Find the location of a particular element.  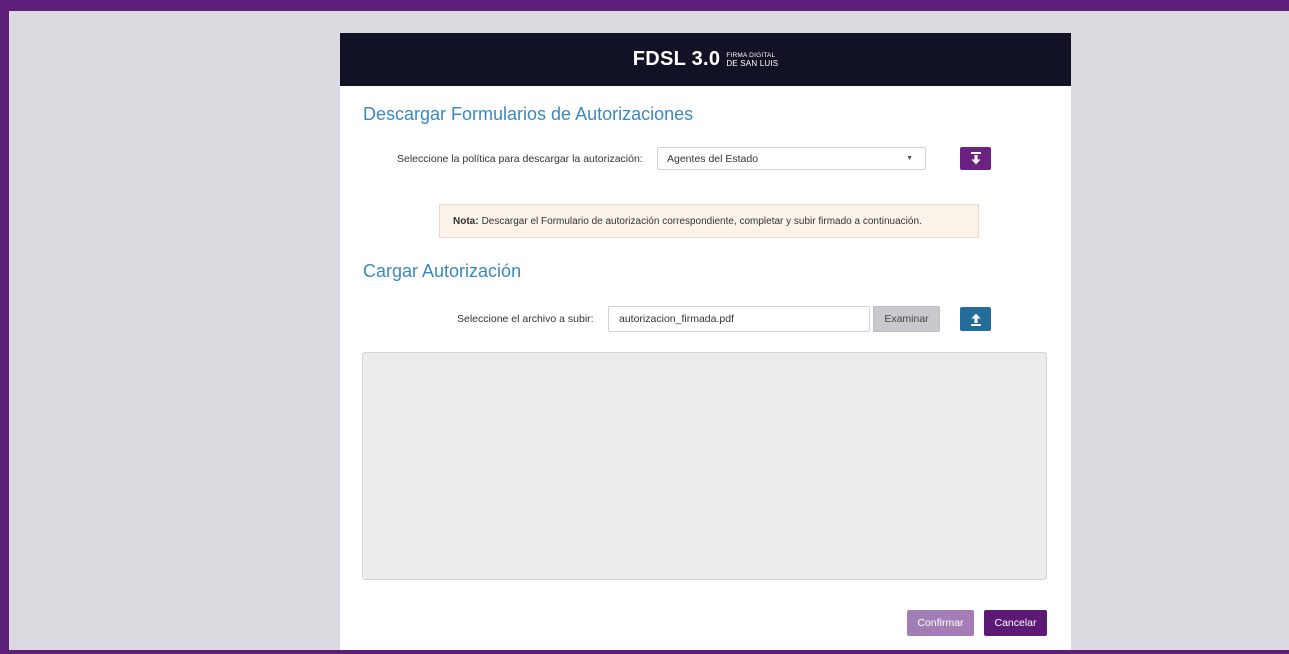

browse-button: Examinar is located at coordinates (906, 319).